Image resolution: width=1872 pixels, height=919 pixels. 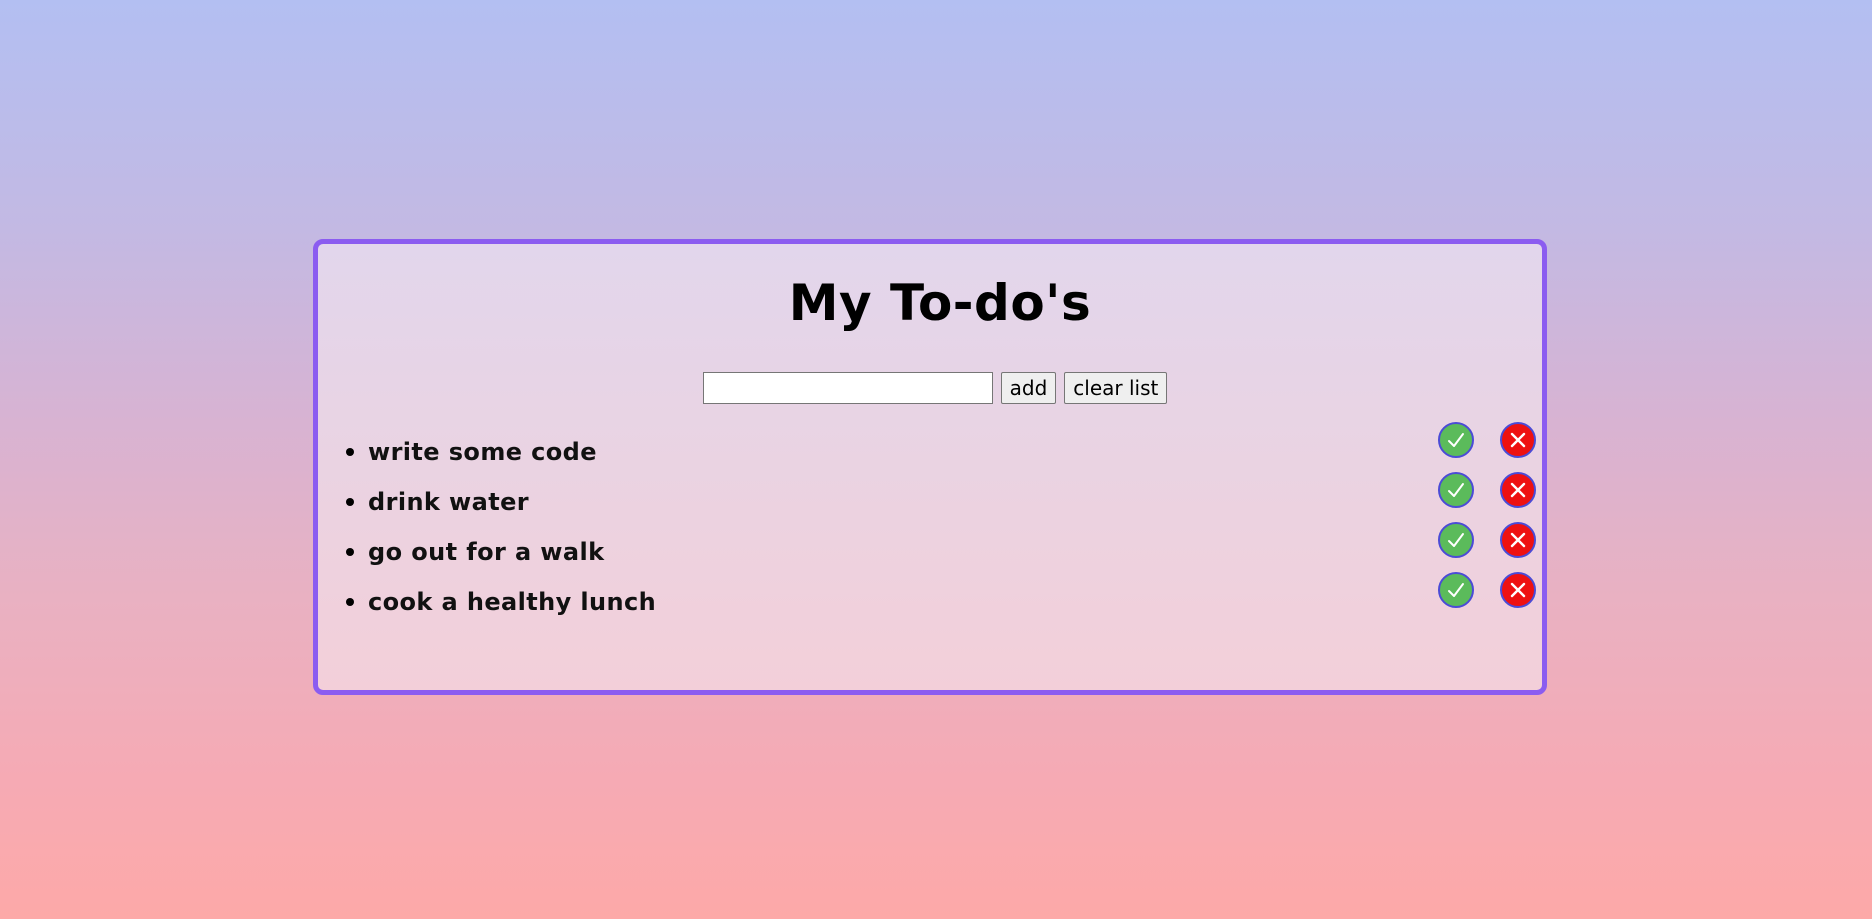 What do you see at coordinates (486, 552) in the screenshot?
I see `todo-text: go out for a walk` at bounding box center [486, 552].